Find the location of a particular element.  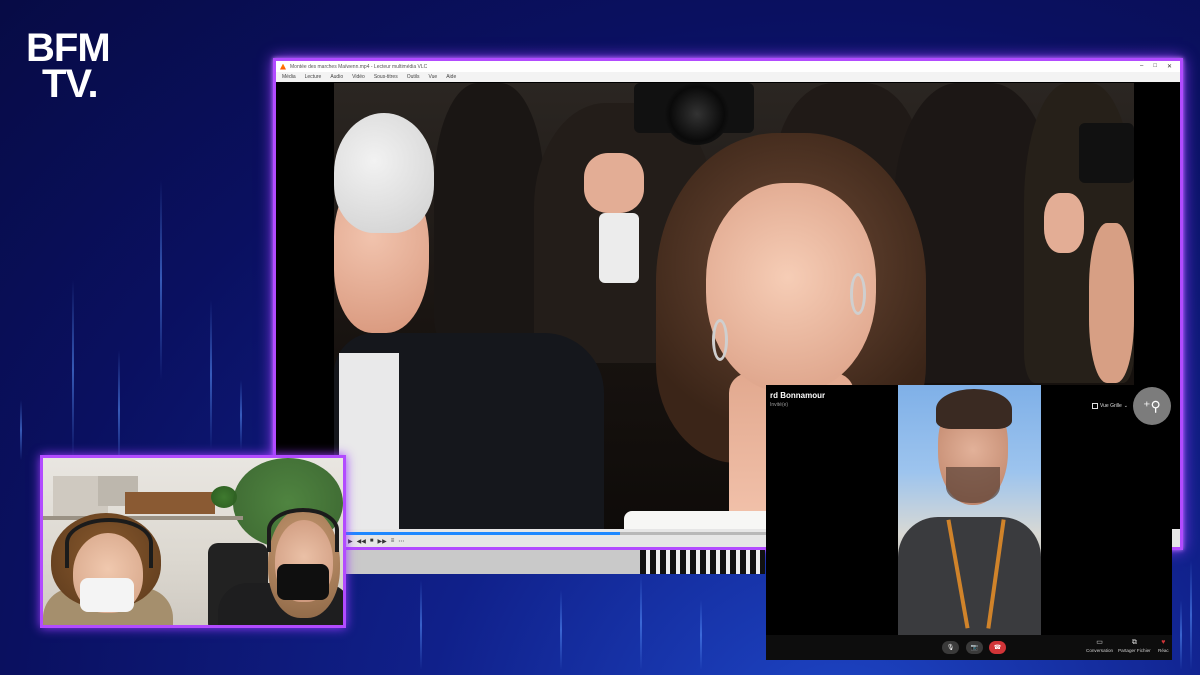

view-label: Vue Grille is located at coordinates (1111, 406).